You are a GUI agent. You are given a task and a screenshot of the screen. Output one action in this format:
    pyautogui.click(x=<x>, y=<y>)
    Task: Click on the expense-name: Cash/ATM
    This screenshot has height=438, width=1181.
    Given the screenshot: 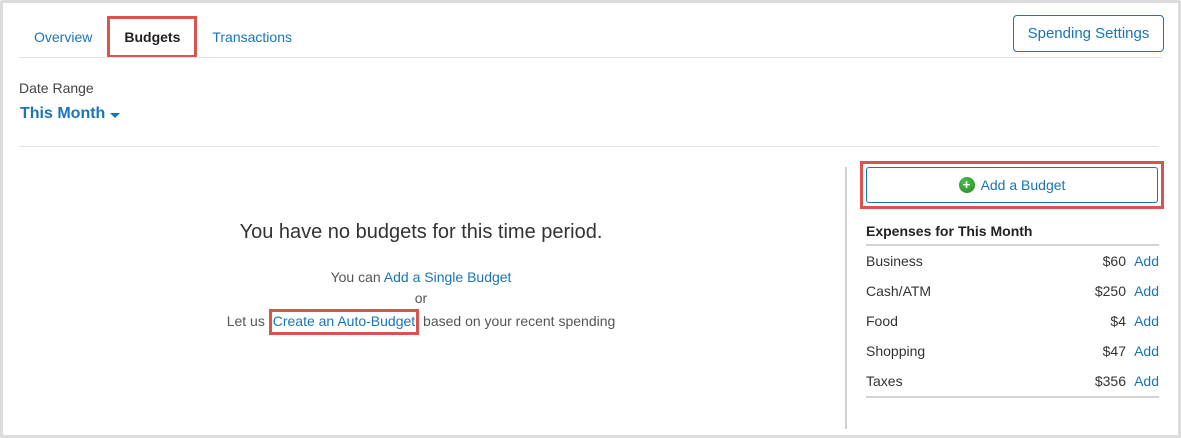 What is the action you would take?
    pyautogui.click(x=899, y=291)
    